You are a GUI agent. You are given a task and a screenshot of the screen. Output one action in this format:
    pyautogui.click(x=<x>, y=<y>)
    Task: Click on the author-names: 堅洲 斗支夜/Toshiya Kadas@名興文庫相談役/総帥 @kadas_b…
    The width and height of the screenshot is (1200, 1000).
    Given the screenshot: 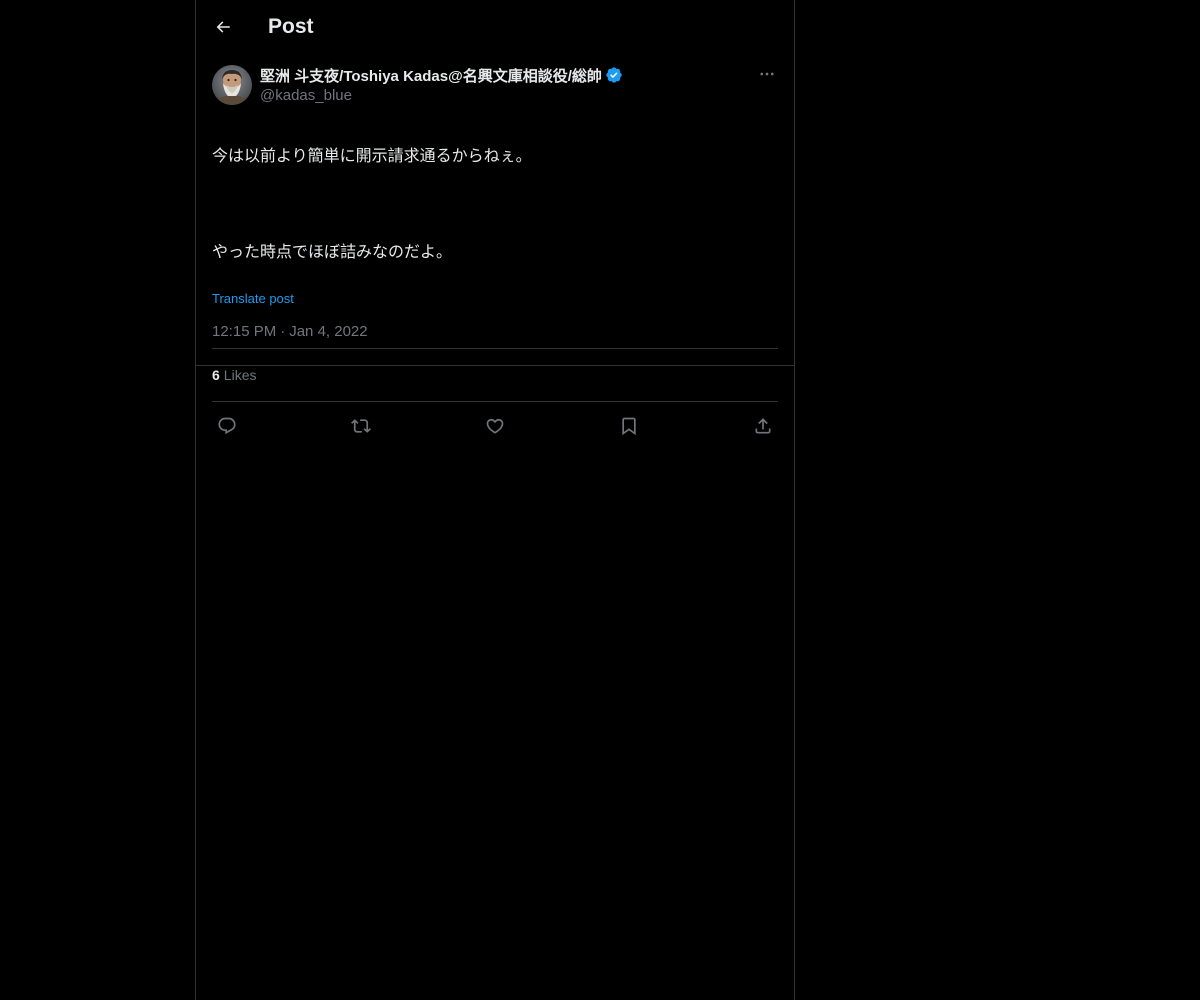 What is the action you would take?
    pyautogui.click(x=510, y=85)
    